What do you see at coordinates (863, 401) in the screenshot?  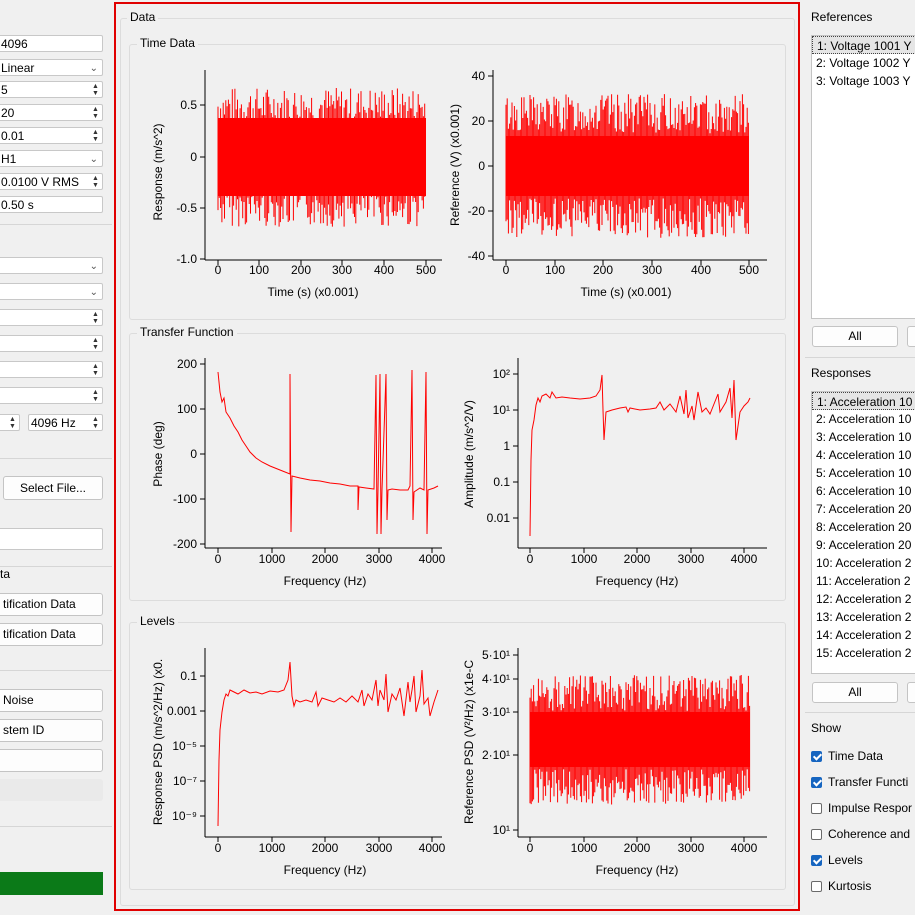 I see `list-item: 1: Acceleration 10` at bounding box center [863, 401].